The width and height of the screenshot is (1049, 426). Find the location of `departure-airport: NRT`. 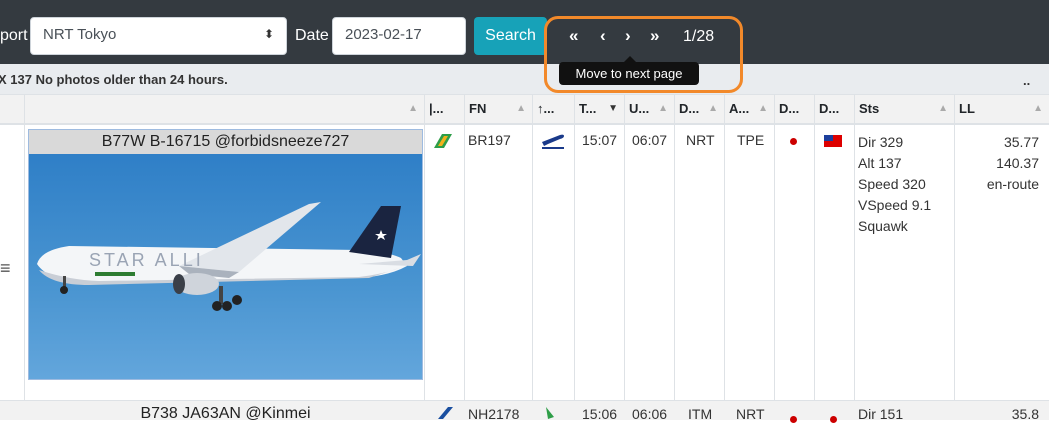

departure-airport: NRT is located at coordinates (700, 140).